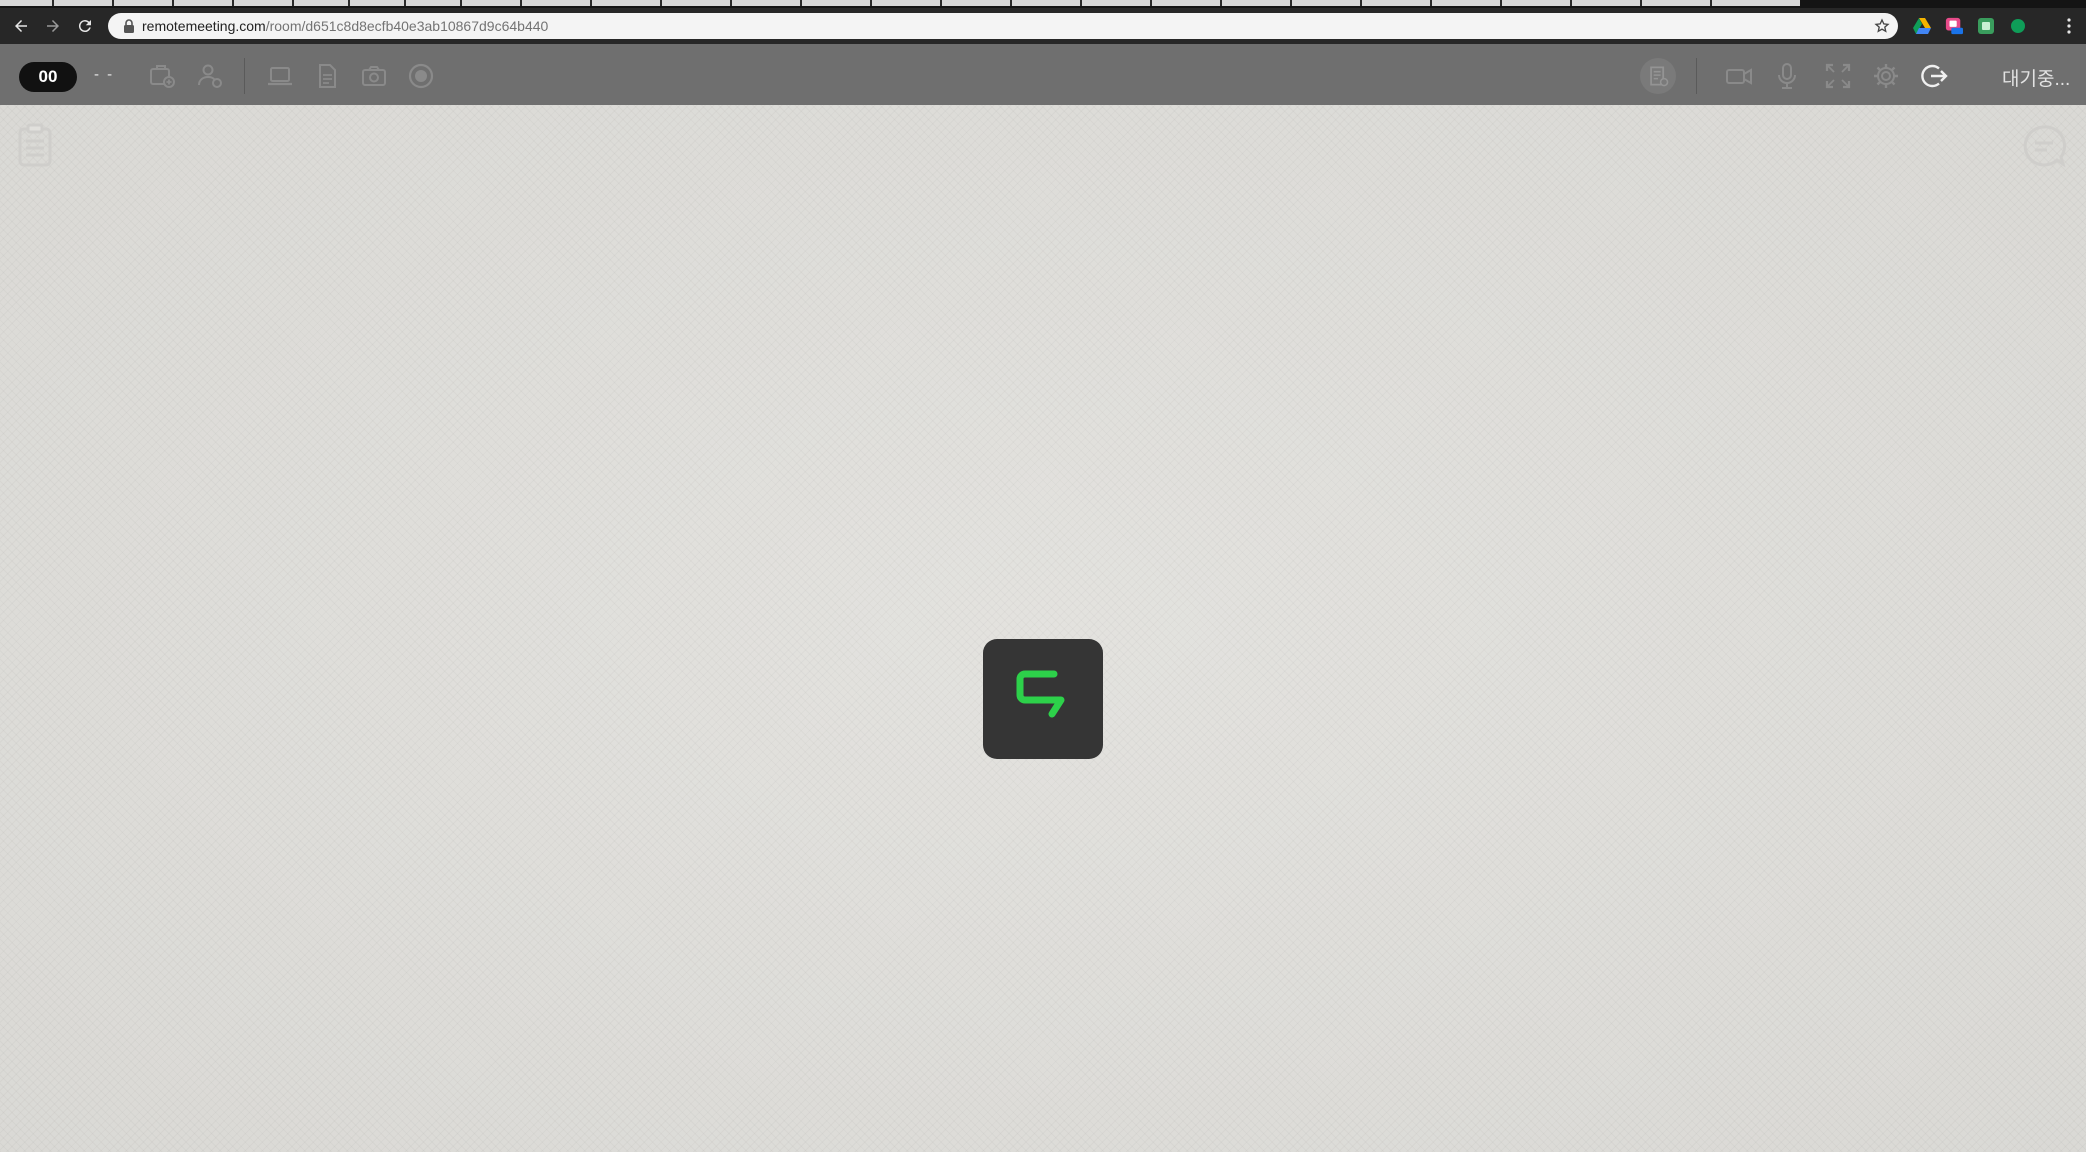 The image size is (2086, 1152). I want to click on microphone-icon, so click(1787, 76).